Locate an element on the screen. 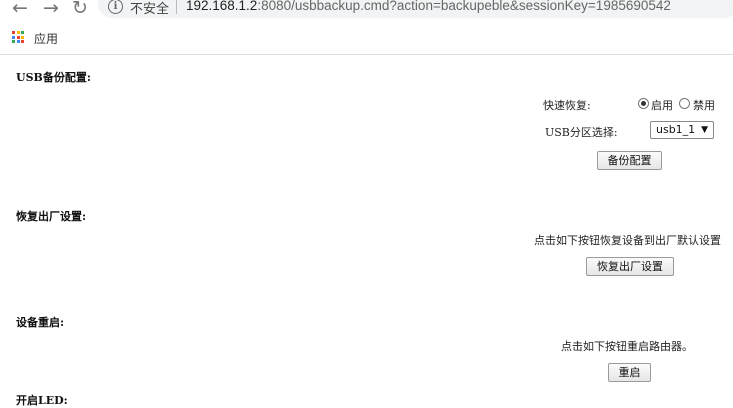 Image resolution: width=733 pixels, height=408 pixels. backup-config-button: 备份配置 is located at coordinates (629, 160).